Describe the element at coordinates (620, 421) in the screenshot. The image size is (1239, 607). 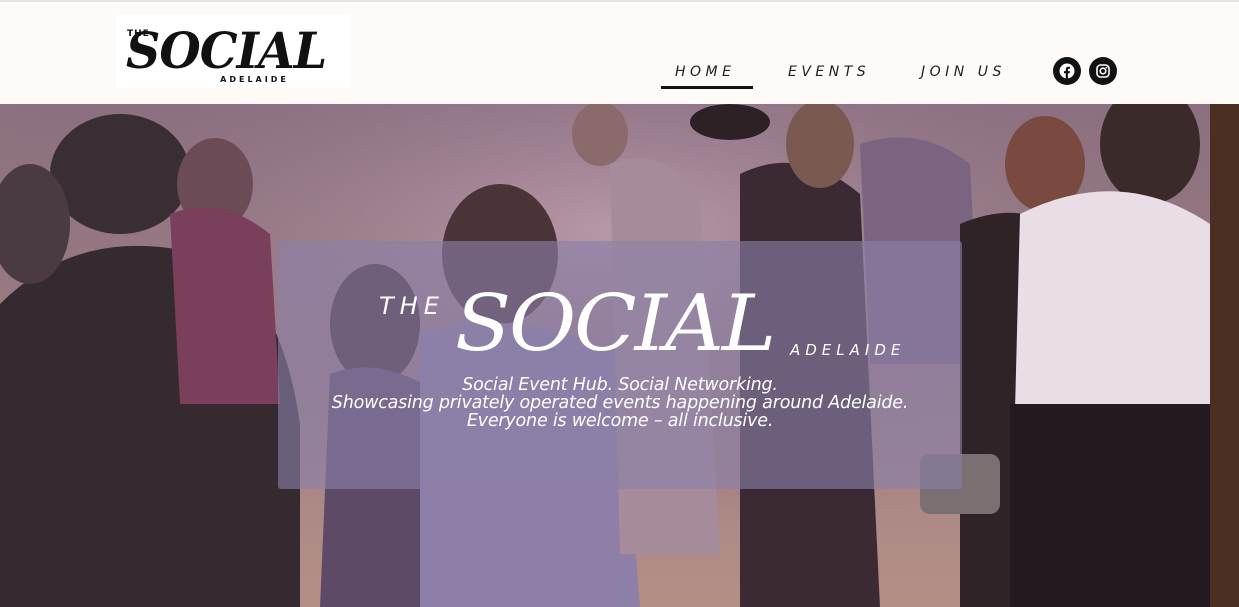
I see `hero-tagline-line: Everyone is welcome – all inclusive.` at that location.